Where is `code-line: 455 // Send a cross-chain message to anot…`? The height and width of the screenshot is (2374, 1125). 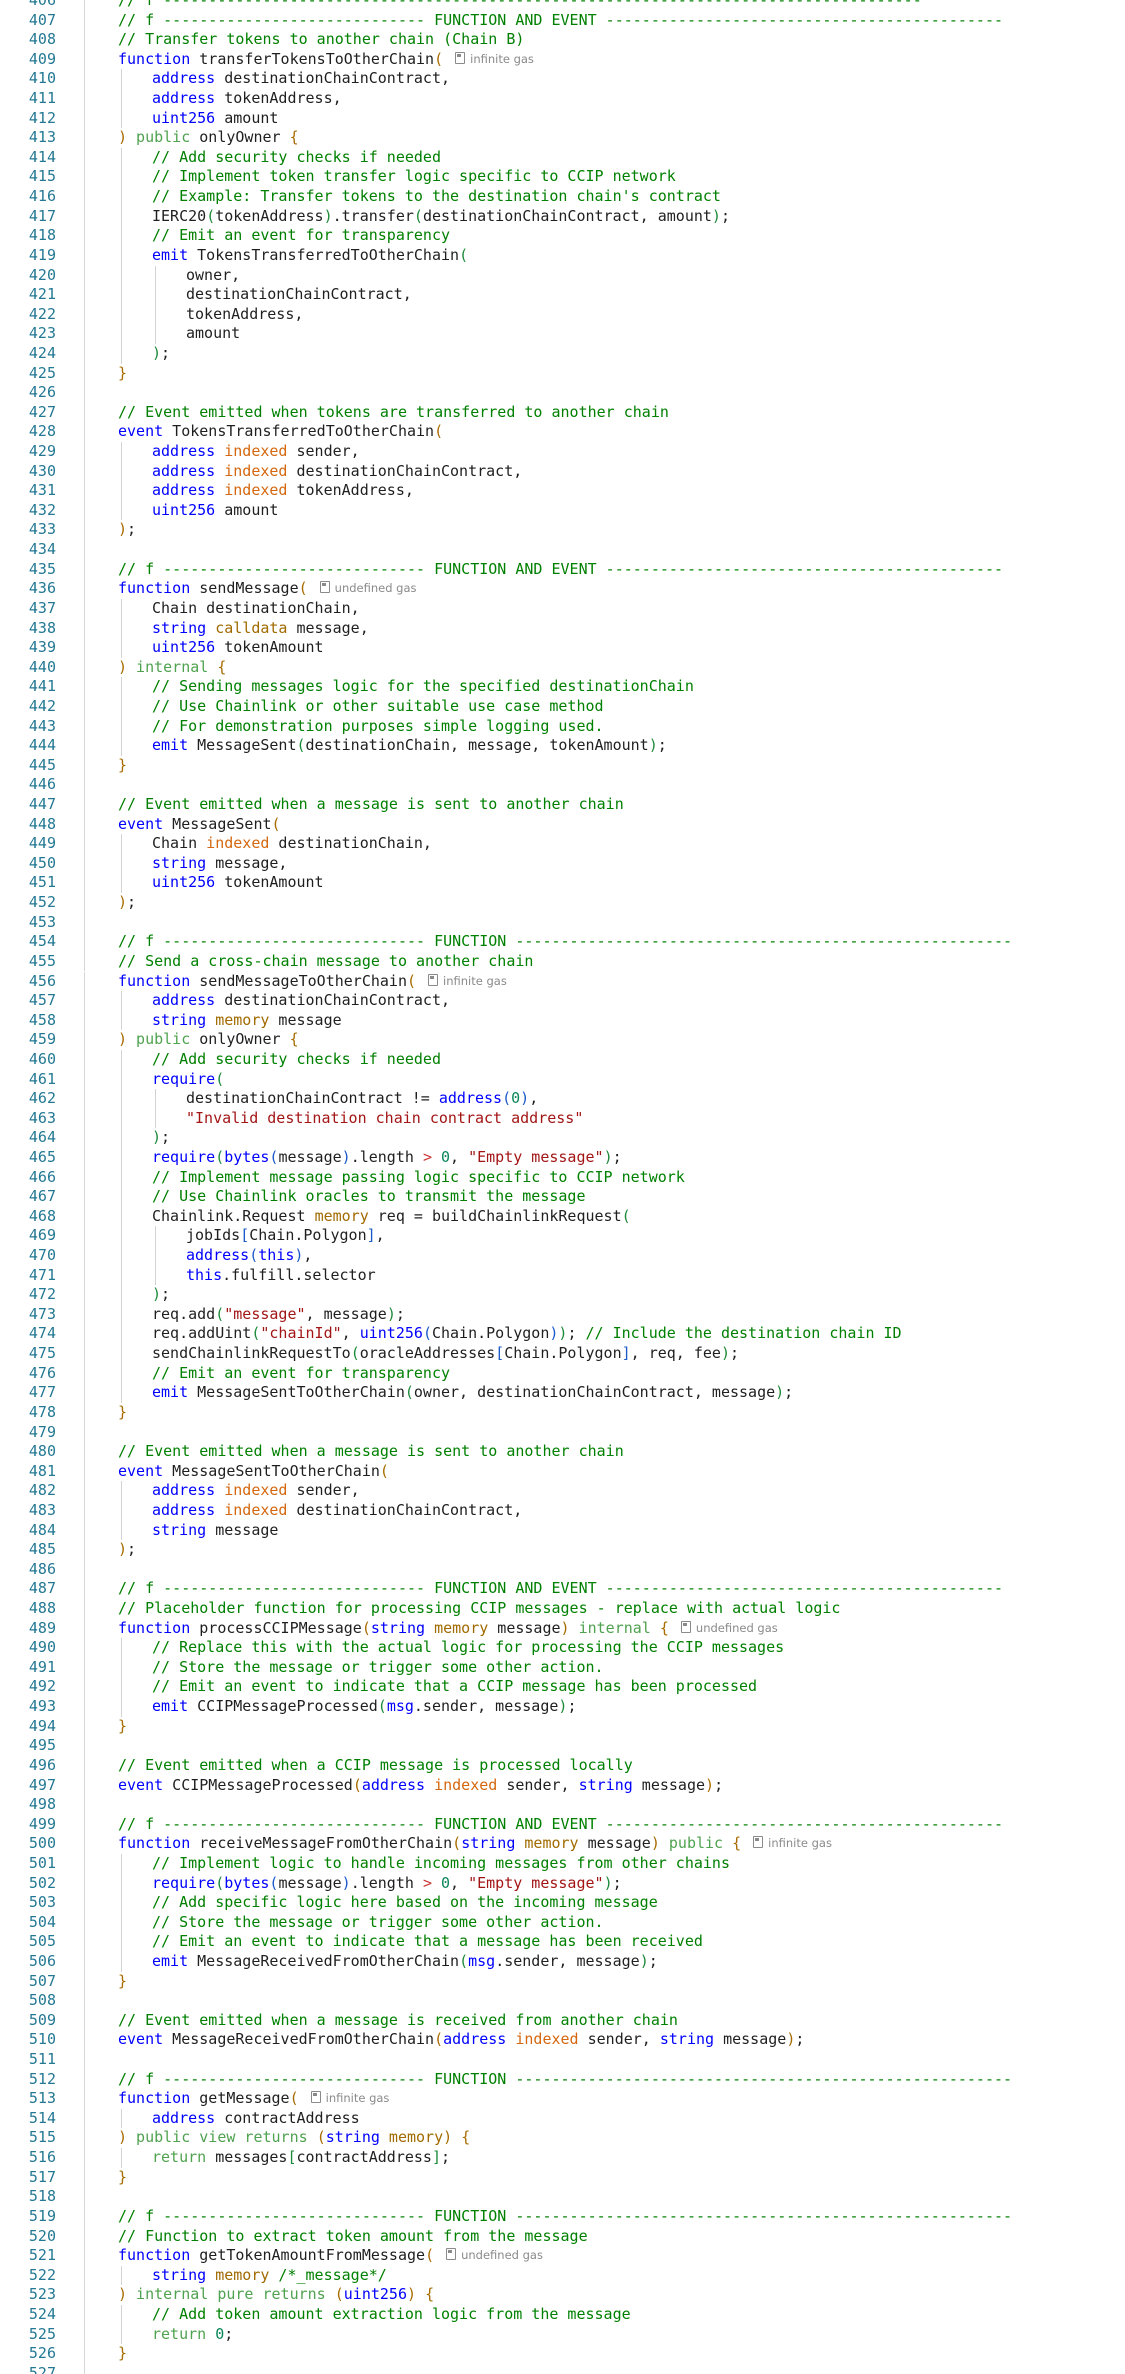 code-line: 455 // Send a cross-chain message to anot… is located at coordinates (562, 961).